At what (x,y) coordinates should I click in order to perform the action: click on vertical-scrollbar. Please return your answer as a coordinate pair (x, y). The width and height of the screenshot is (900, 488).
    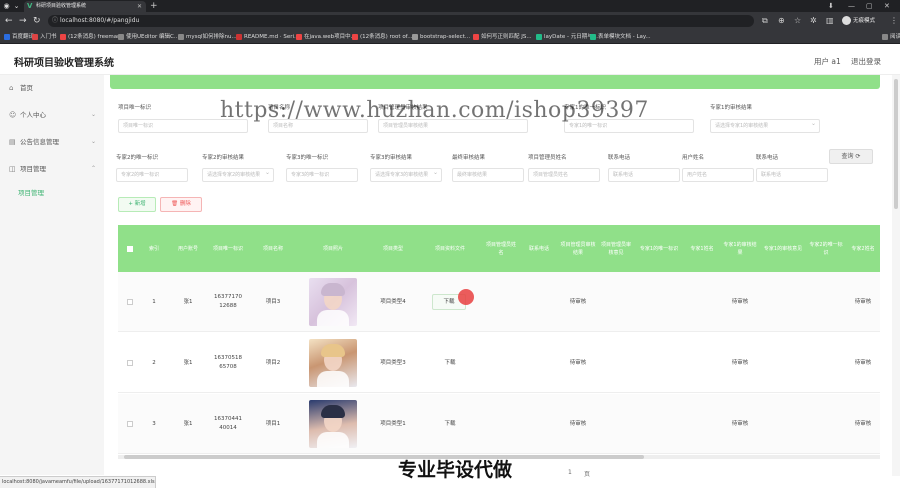
    Looking at the image, I should click on (896, 275).